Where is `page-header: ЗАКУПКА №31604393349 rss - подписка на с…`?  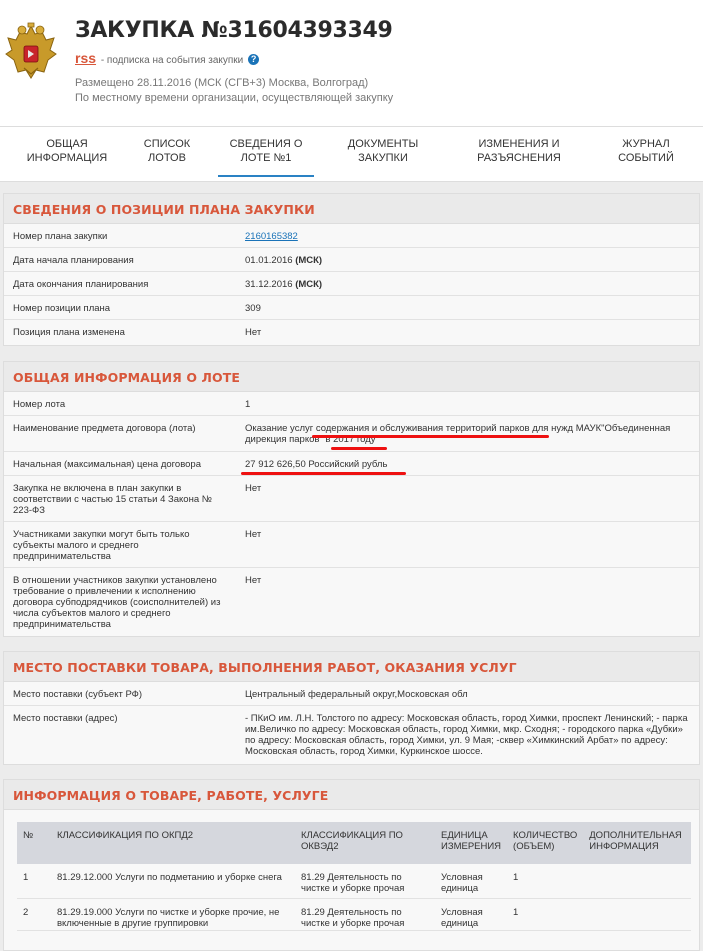 page-header: ЗАКУПКА №31604393349 rss - подписка на с… is located at coordinates (351, 63).